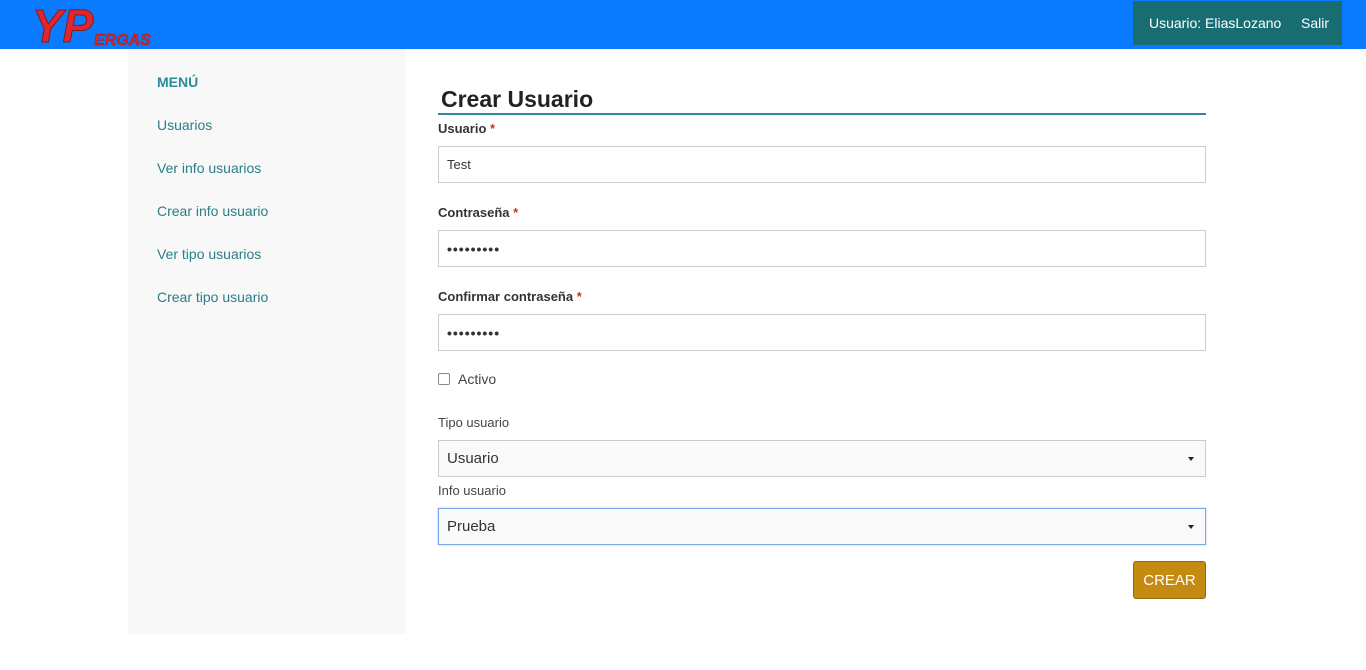 The image size is (1366, 670). I want to click on usuario-label-text: Usuario, so click(462, 128).